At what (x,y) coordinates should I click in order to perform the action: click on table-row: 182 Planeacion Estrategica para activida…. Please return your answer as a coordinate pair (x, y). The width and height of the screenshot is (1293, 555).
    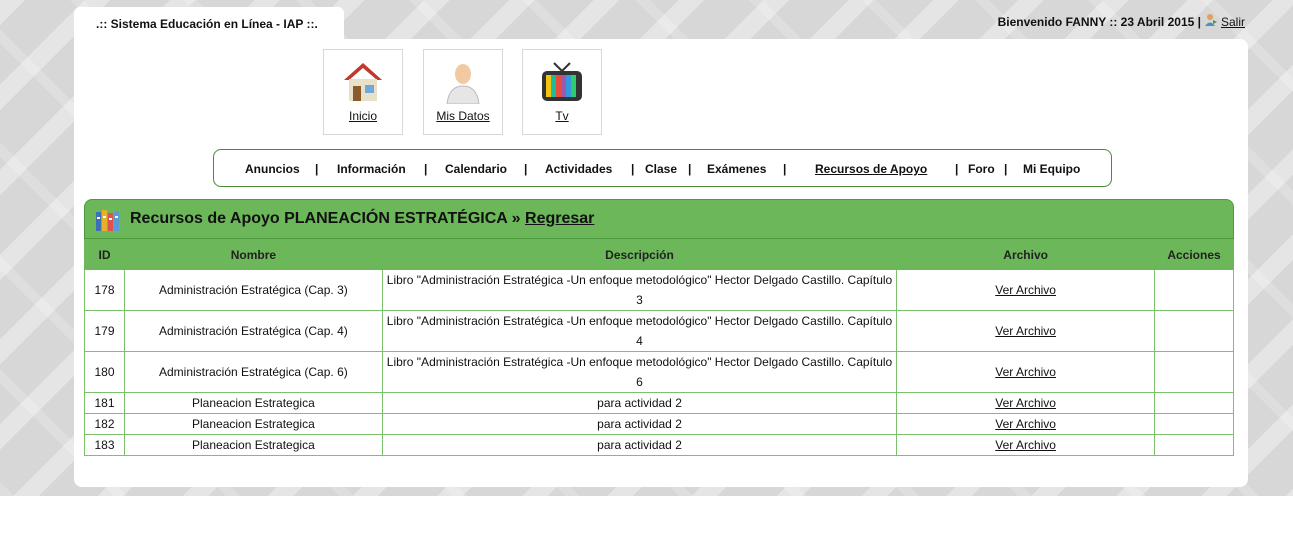
    Looking at the image, I should click on (659, 424).